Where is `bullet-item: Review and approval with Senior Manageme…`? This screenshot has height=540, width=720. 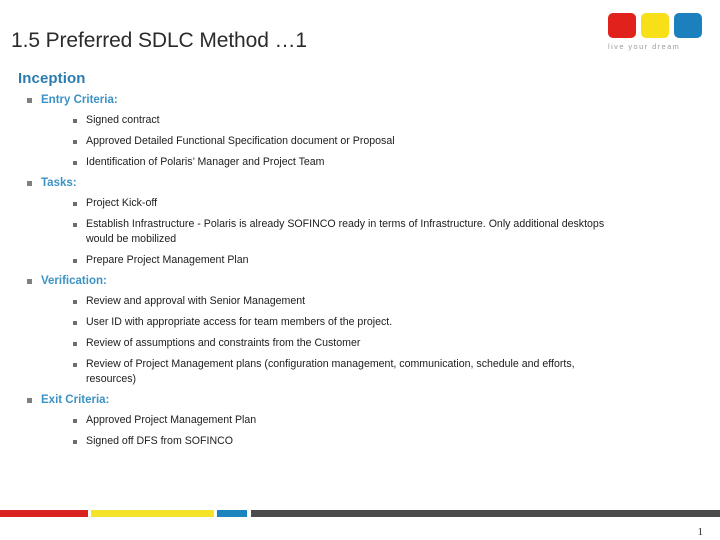
bullet-item: Review and approval with Senior Manageme… is located at coordinates (316, 301).